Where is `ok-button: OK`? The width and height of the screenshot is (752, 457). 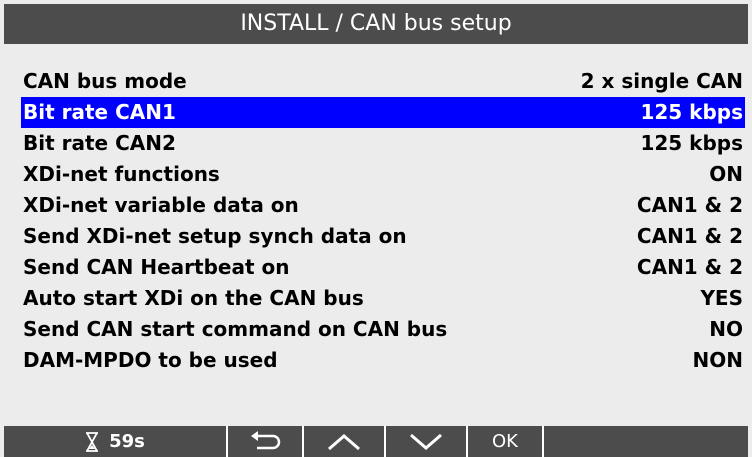 ok-button: OK is located at coordinates (505, 441).